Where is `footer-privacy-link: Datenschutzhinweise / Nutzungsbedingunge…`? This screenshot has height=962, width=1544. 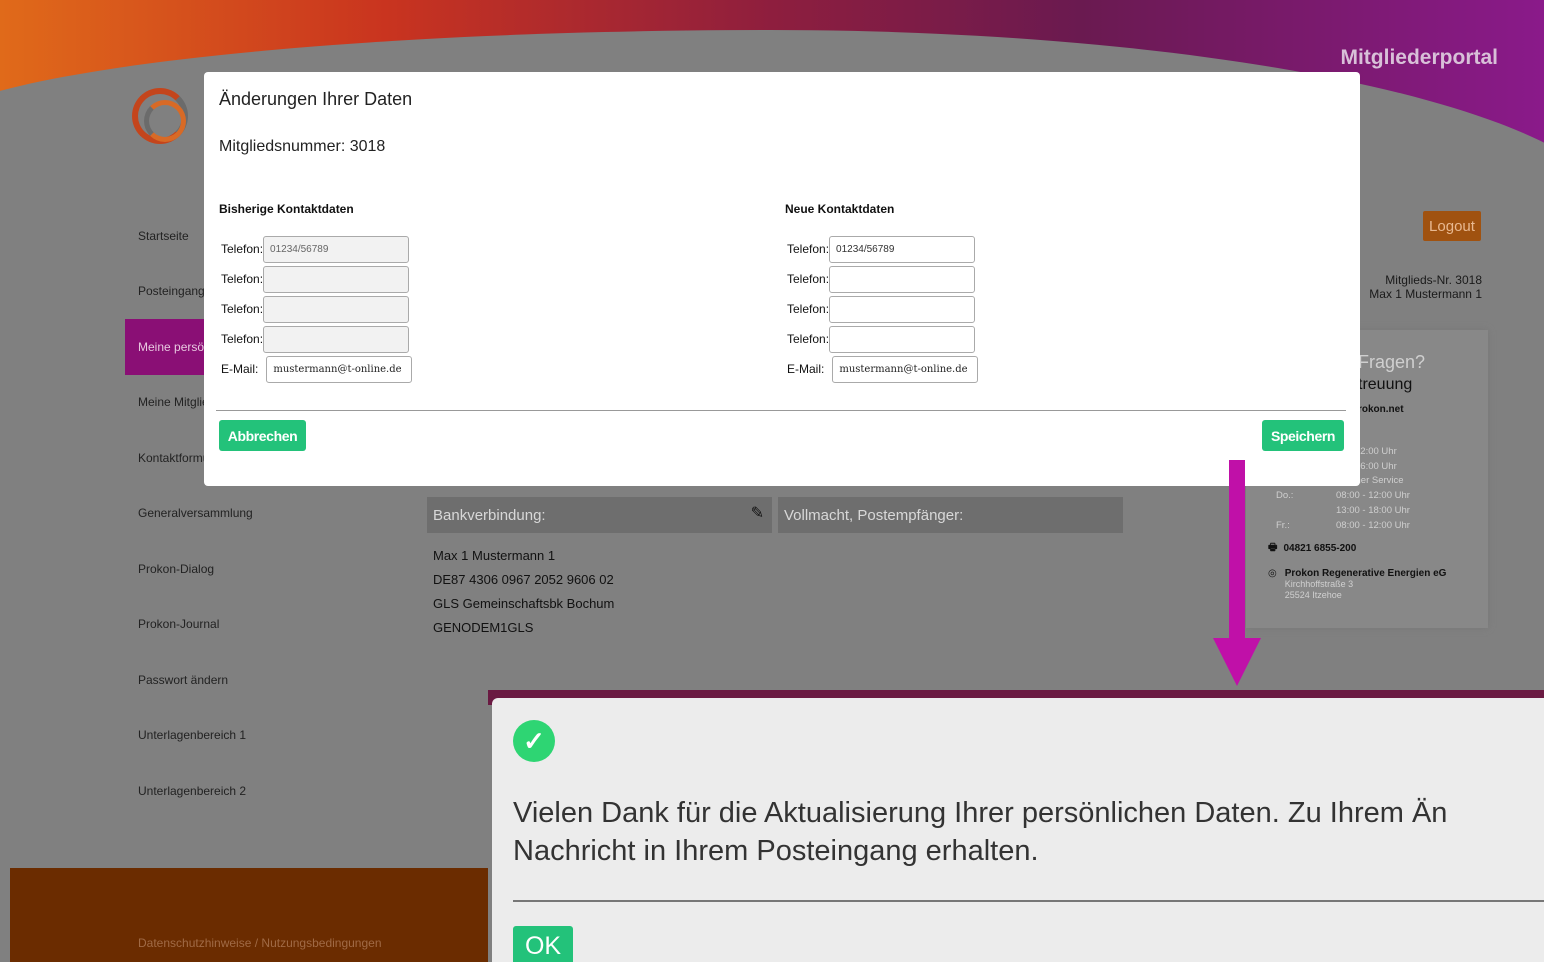 footer-privacy-link: Datenschutzhinweise / Nutzungsbedingunge… is located at coordinates (260, 943).